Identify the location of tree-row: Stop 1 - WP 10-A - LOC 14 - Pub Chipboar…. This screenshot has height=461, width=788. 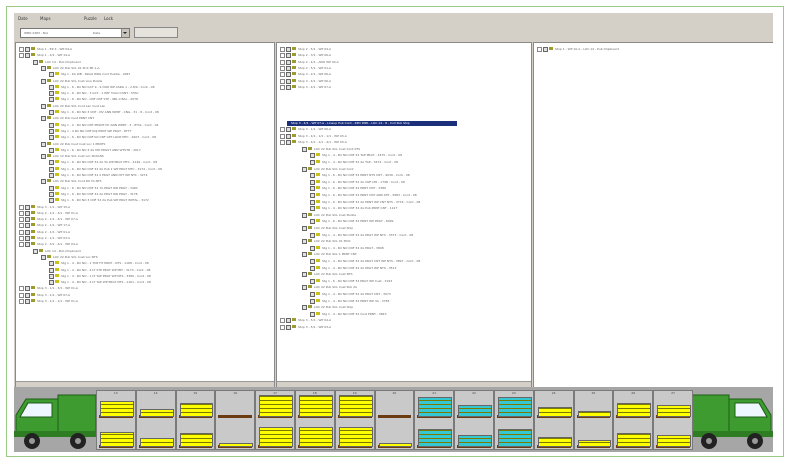
(653, 49).